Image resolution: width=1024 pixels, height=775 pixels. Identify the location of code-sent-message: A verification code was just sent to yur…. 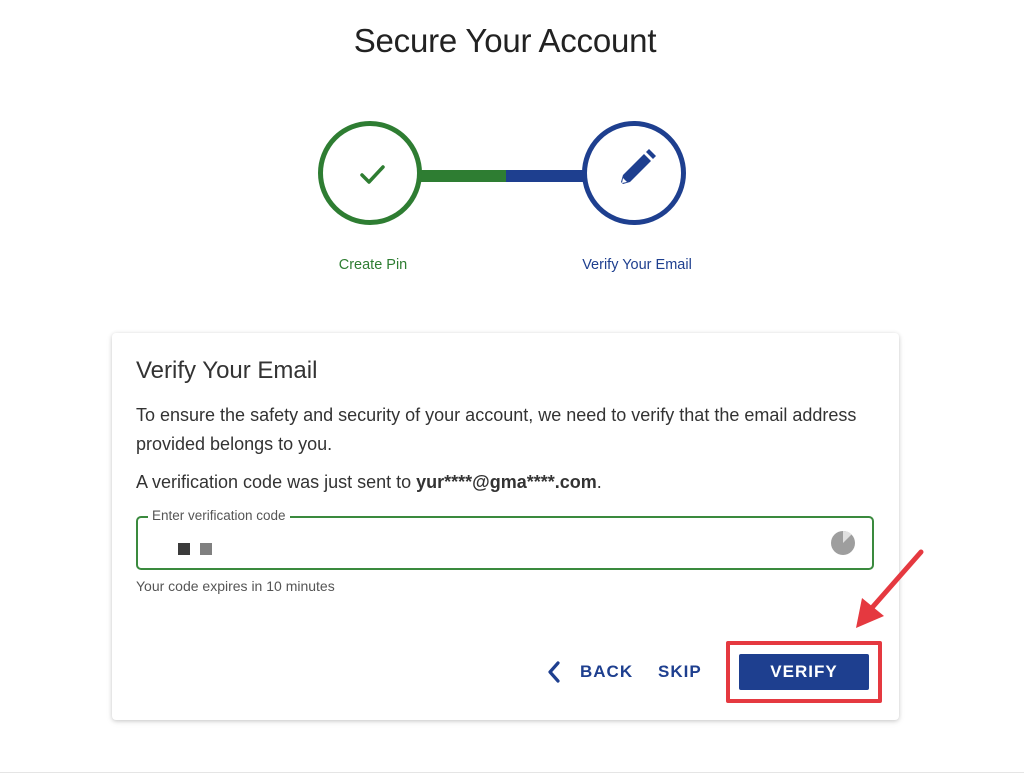
(369, 482).